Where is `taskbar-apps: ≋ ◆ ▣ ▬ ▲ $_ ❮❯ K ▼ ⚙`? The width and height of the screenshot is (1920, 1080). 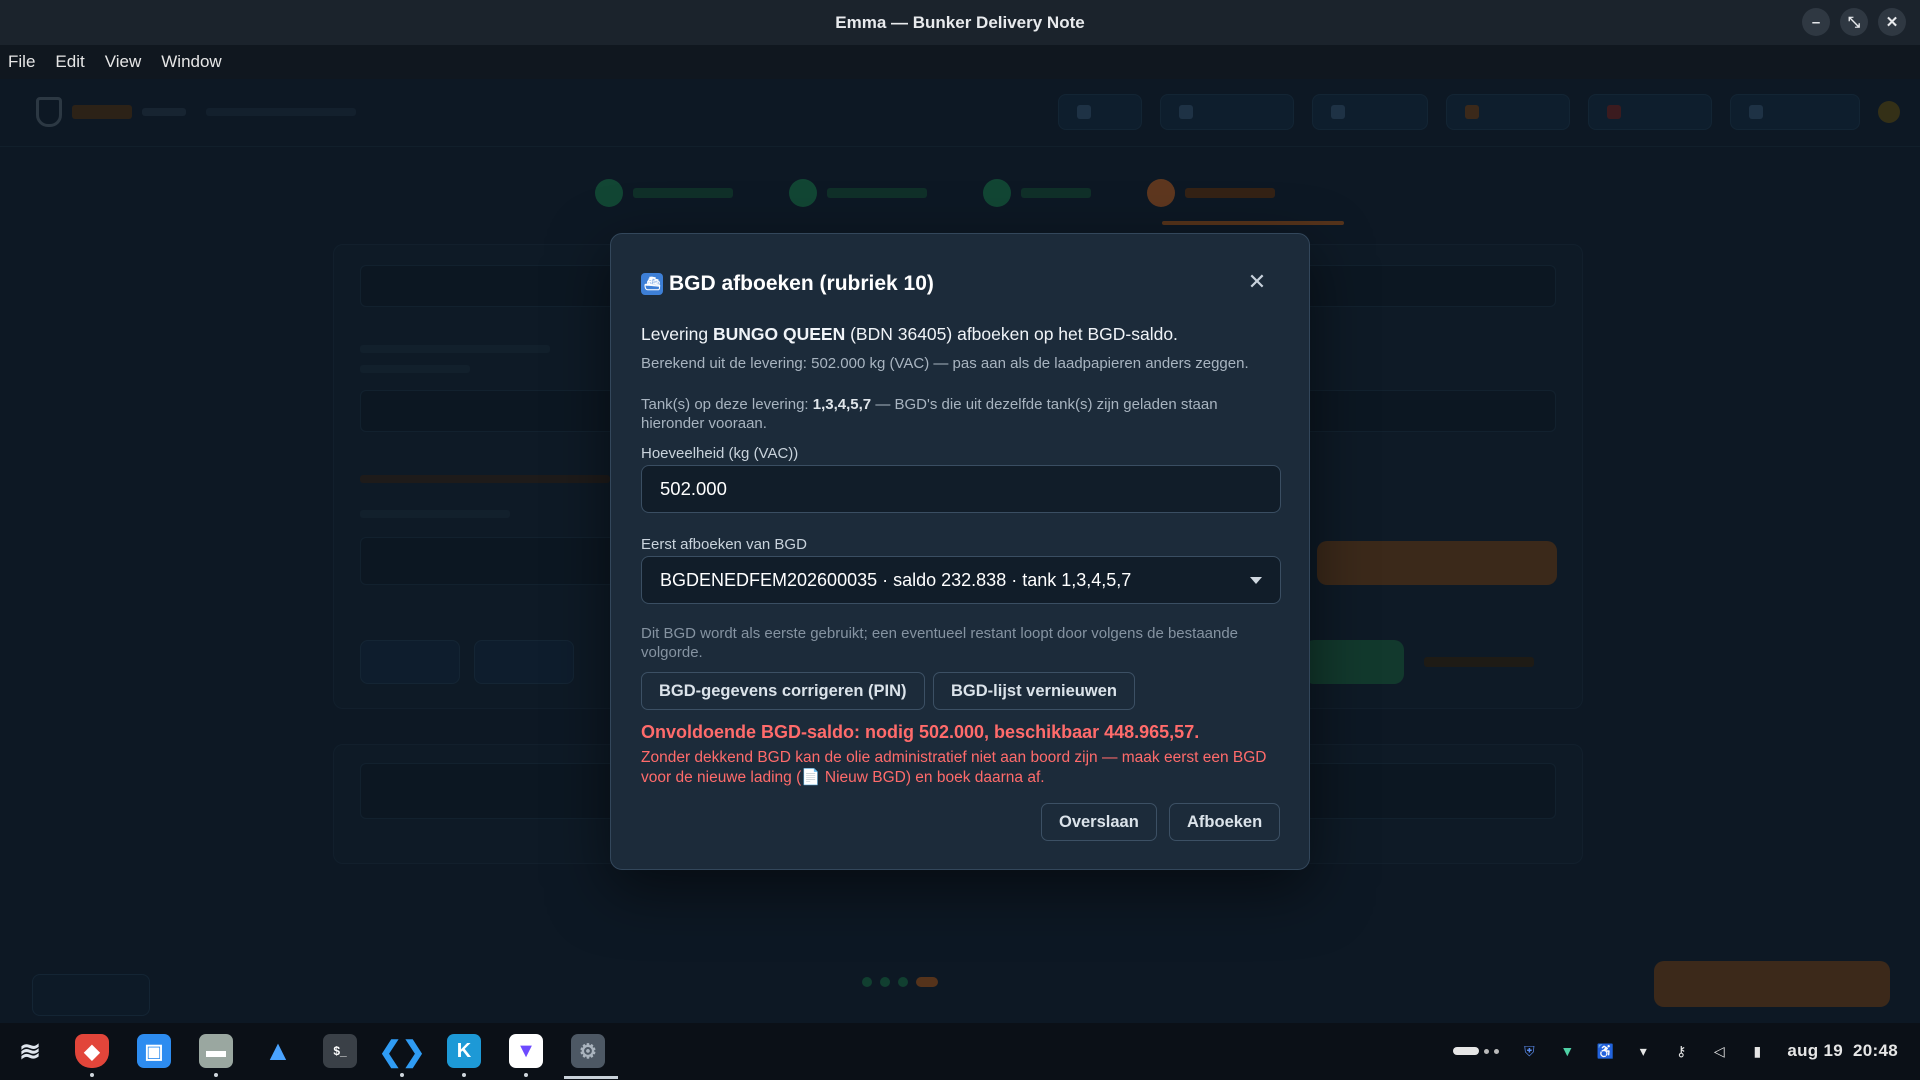 taskbar-apps: ≋ ◆ ▣ ▬ ▲ $_ ❮❯ K ▼ ⚙ is located at coordinates (312, 1054).